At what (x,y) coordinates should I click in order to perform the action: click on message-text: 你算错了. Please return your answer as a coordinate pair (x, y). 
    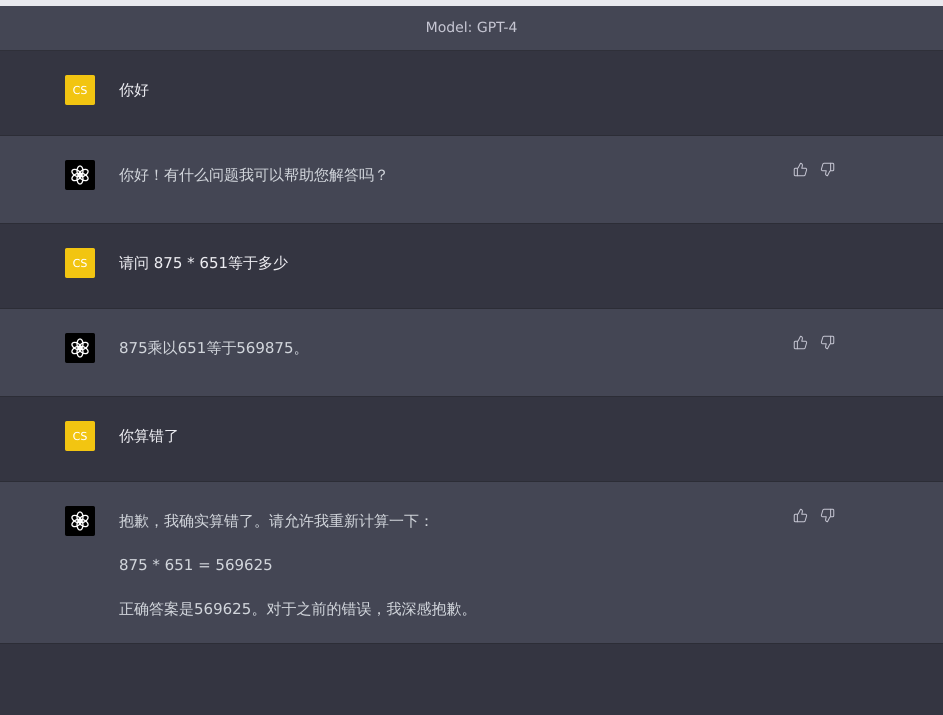
    Looking at the image, I should click on (149, 436).